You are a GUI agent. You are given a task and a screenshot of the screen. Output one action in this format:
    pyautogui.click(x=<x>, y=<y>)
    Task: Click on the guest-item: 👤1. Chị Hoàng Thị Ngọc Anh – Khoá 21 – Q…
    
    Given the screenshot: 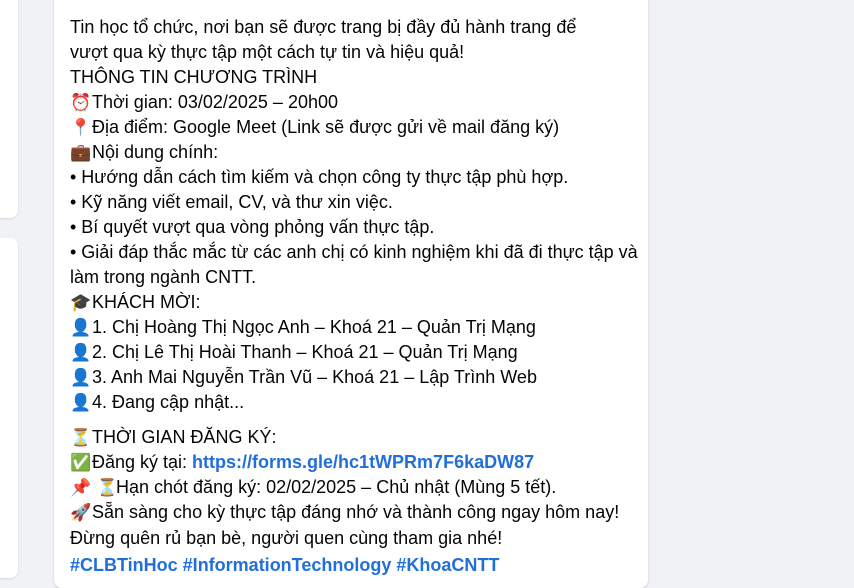 What is the action you would take?
    pyautogui.click(x=355, y=327)
    